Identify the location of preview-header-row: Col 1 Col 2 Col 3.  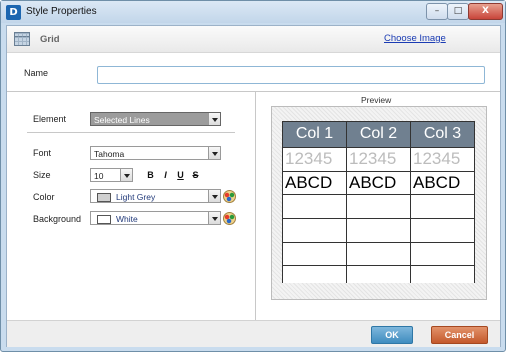
(378, 134).